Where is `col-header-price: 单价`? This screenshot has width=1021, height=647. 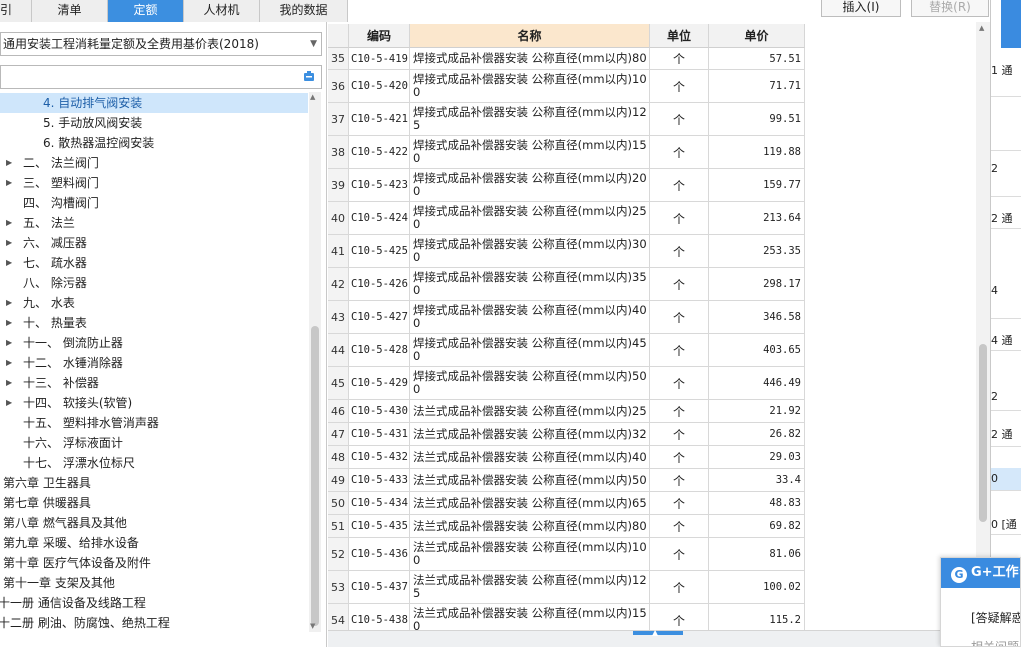 col-header-price: 单价 is located at coordinates (757, 36).